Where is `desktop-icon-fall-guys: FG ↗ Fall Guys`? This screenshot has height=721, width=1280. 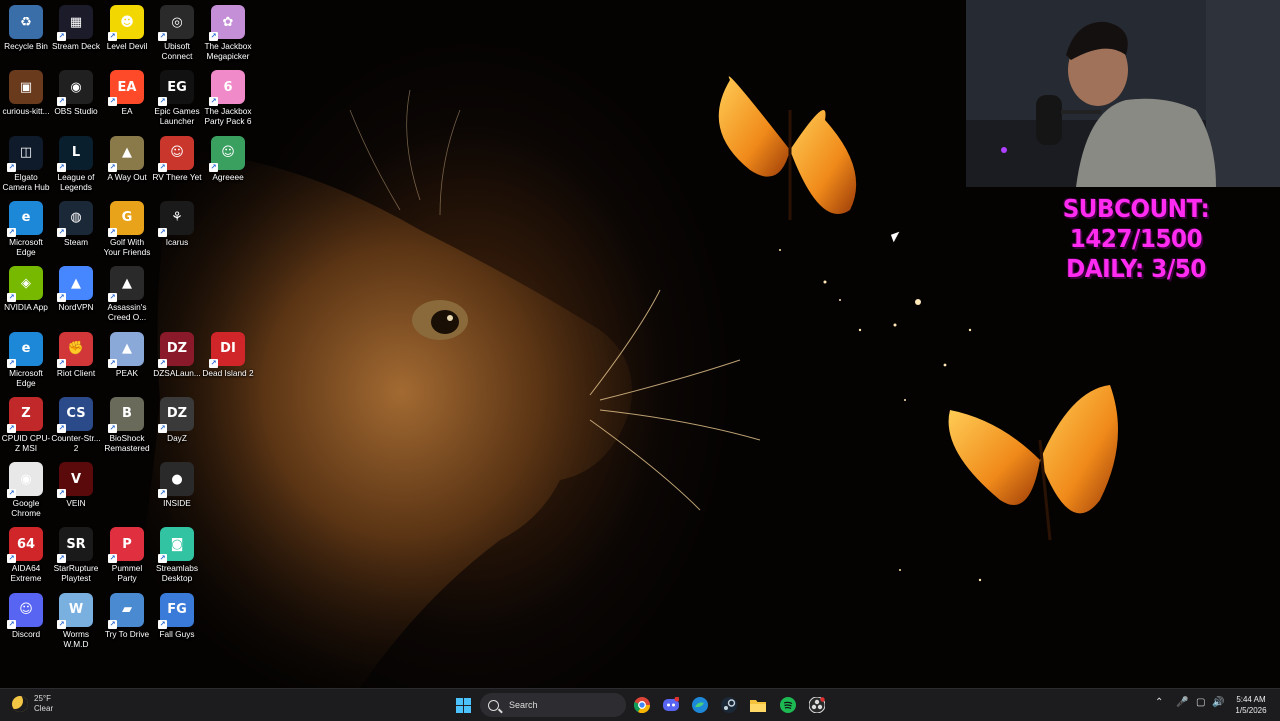 desktop-icon-fall-guys: FG ↗ Fall Guys is located at coordinates (177, 615).